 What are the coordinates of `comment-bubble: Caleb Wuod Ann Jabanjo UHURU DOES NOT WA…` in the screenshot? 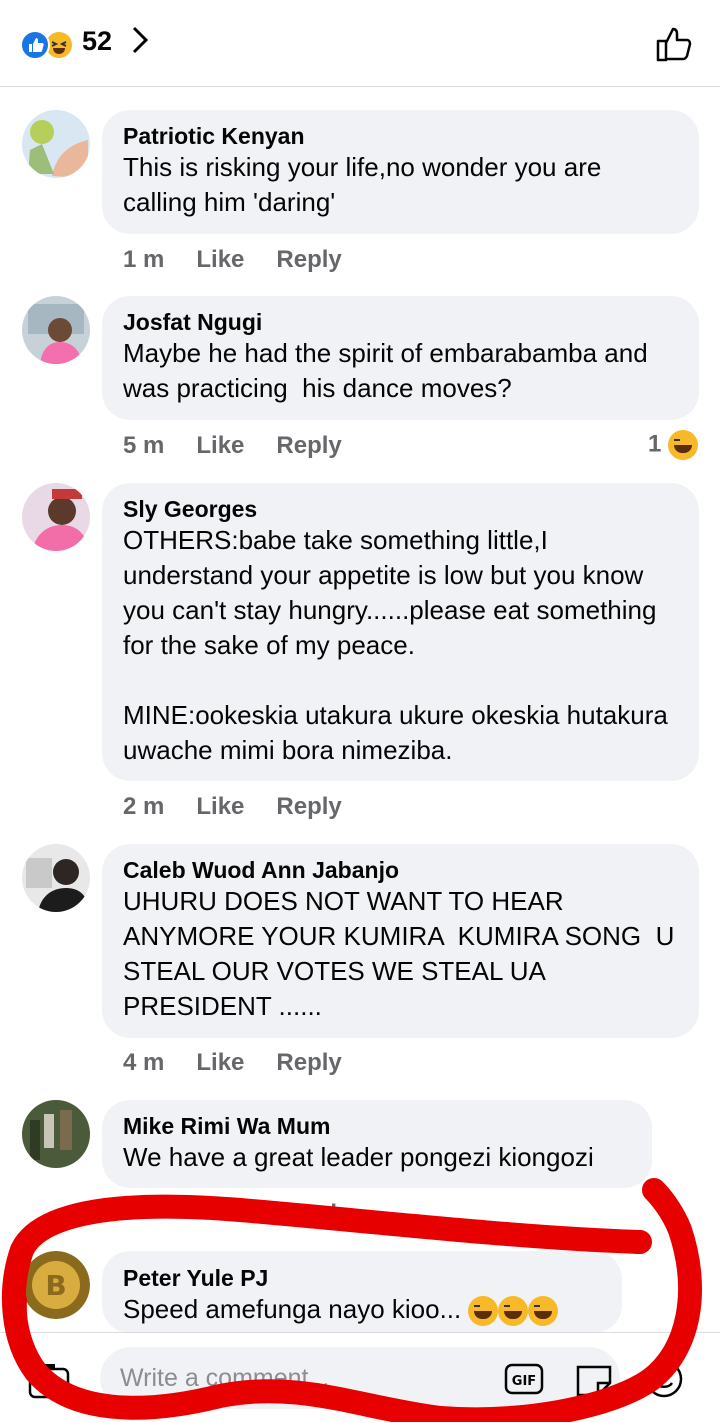 It's located at (400, 941).